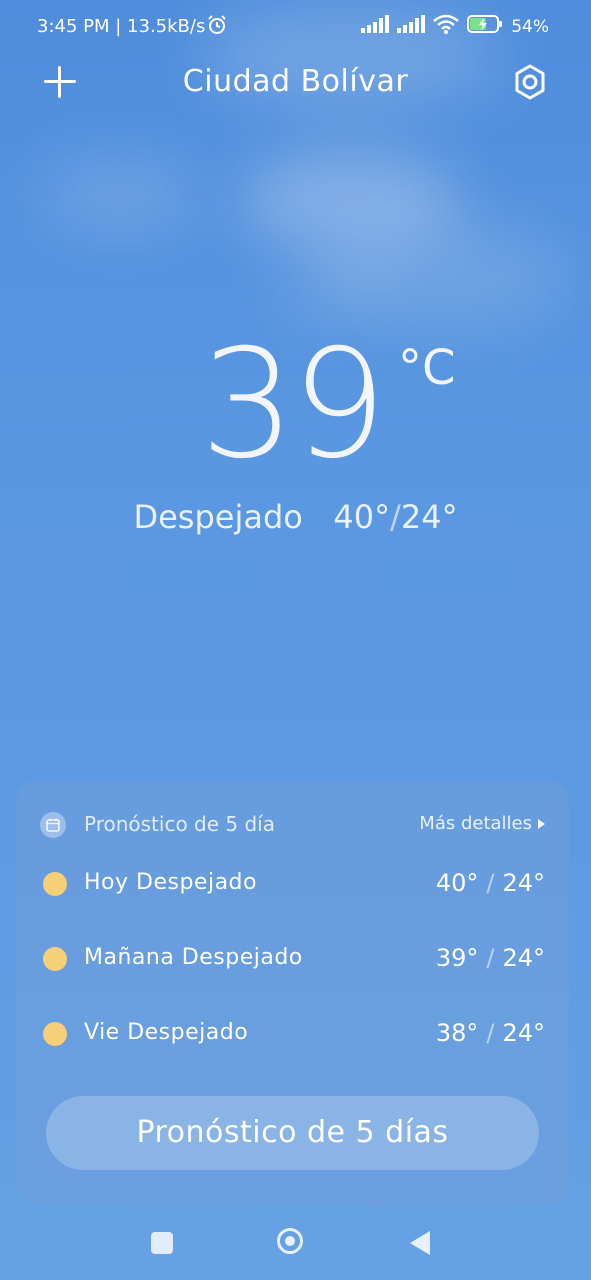  I want to click on system-nav-bar, so click(295, 1245).